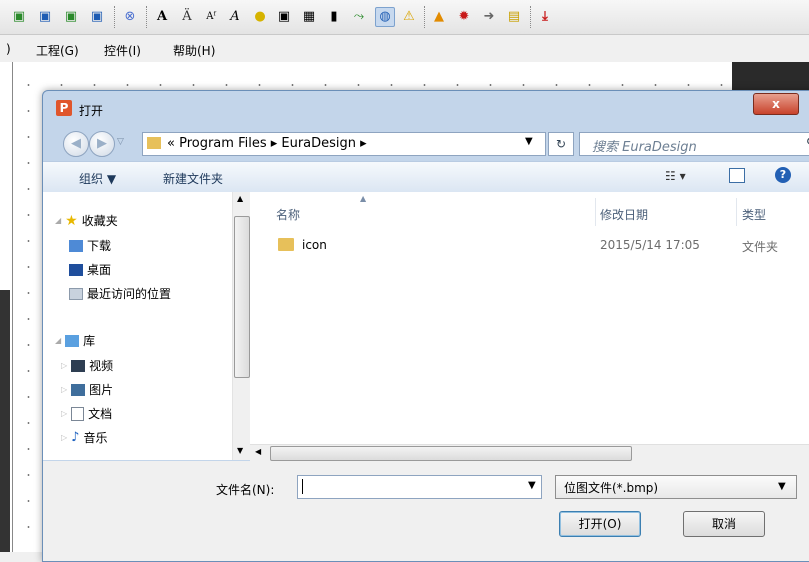  What do you see at coordinates (776, 104) in the screenshot?
I see `close-button: x` at bounding box center [776, 104].